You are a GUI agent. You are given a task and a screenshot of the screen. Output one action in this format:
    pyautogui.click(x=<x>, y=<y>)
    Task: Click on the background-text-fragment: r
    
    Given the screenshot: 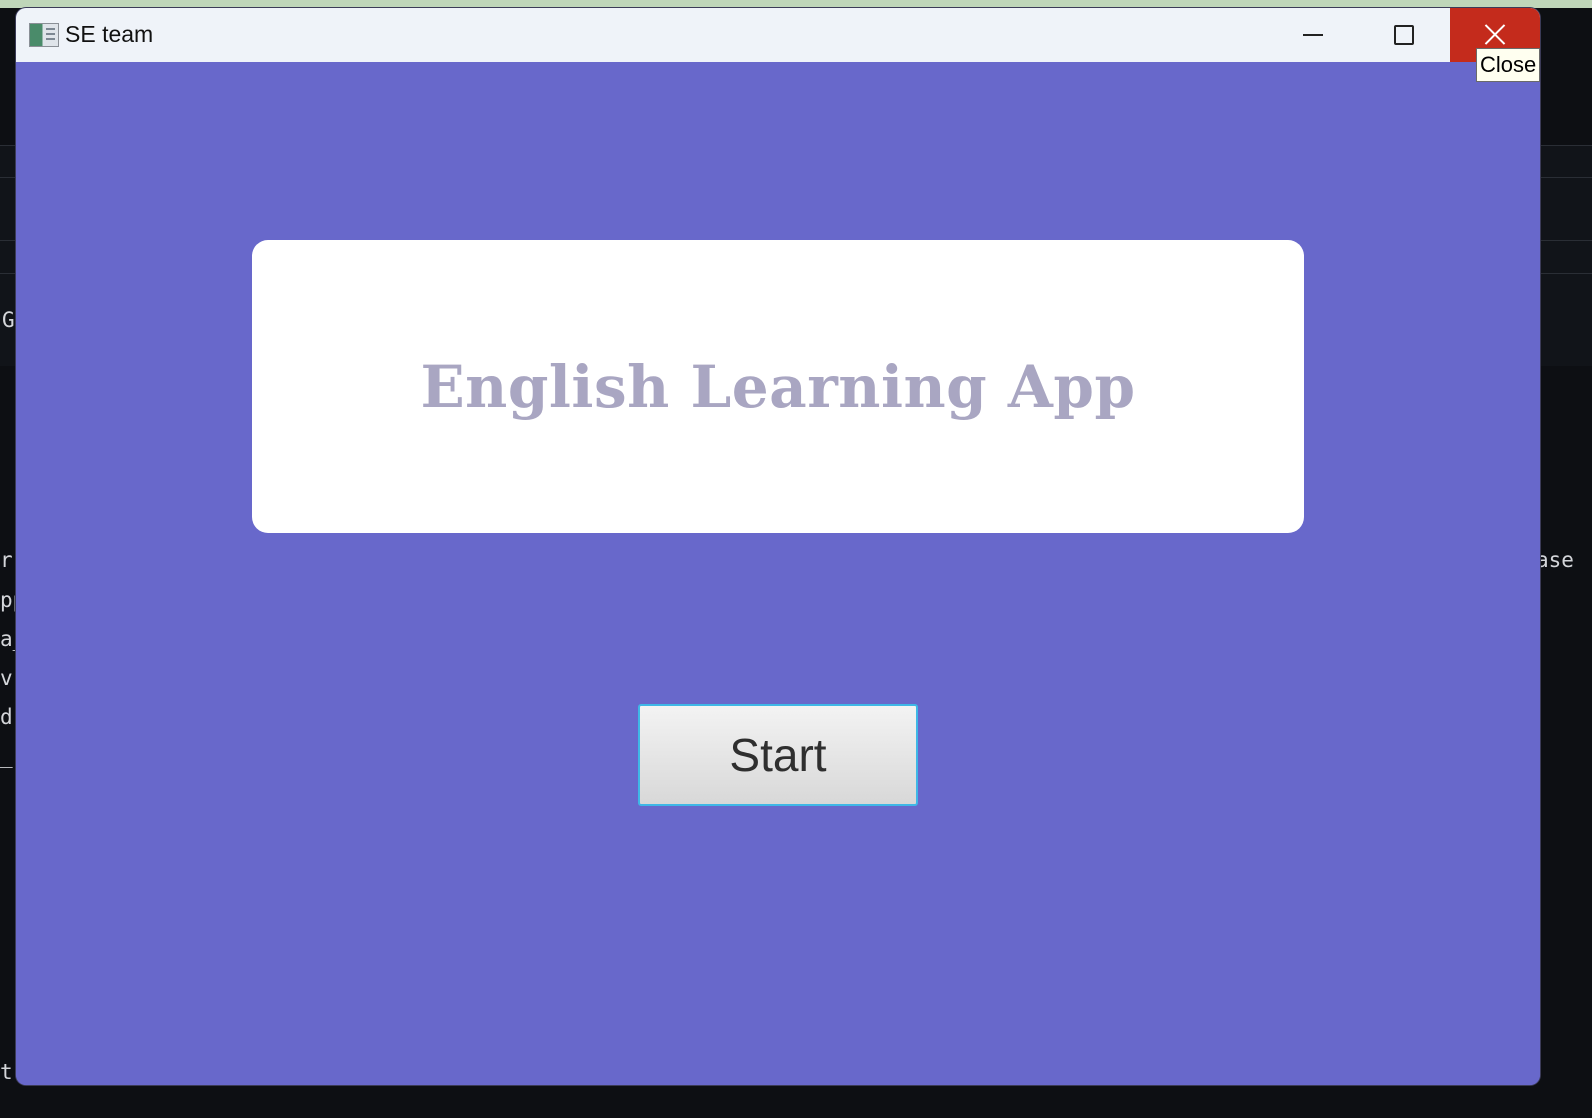 What is the action you would take?
    pyautogui.click(x=6, y=560)
    